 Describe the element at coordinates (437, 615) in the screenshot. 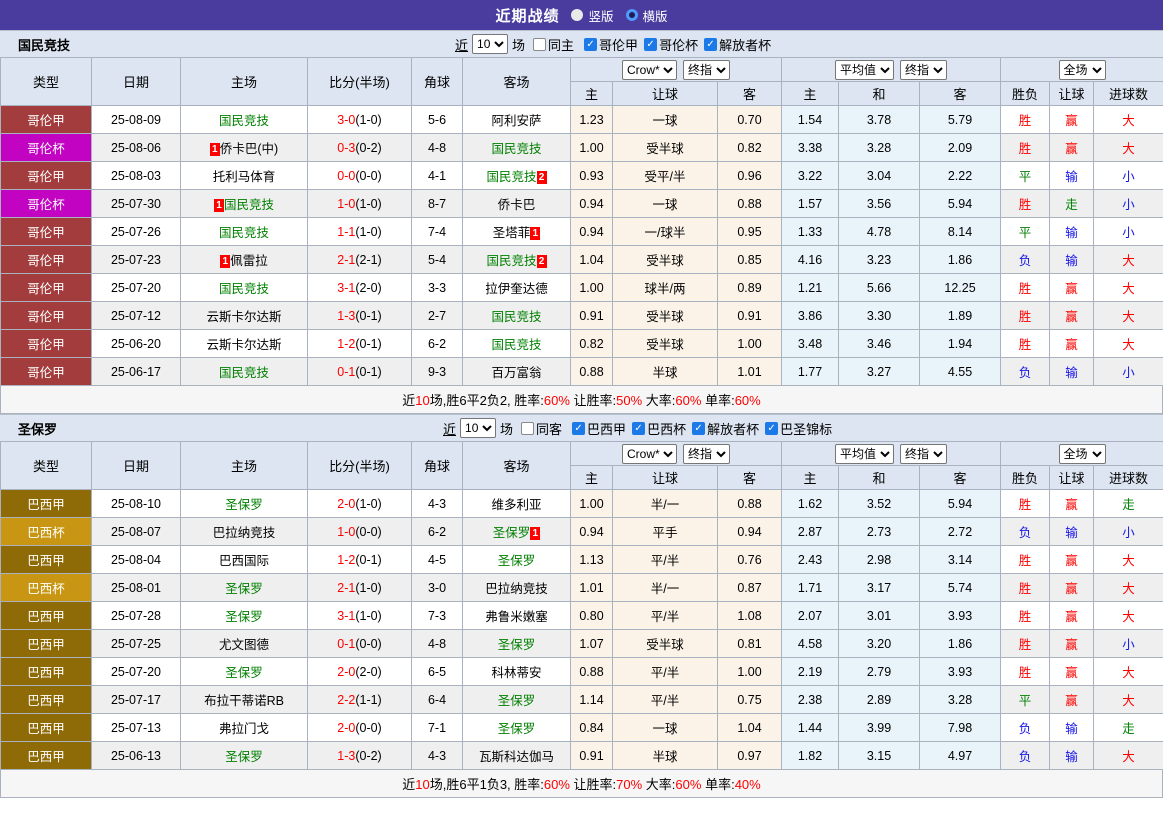

I see `corner-cell: 7-3` at that location.